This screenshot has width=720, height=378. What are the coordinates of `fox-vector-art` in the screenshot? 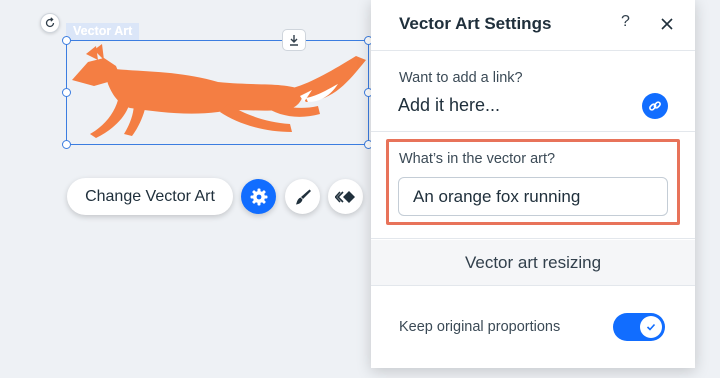 It's located at (218, 93).